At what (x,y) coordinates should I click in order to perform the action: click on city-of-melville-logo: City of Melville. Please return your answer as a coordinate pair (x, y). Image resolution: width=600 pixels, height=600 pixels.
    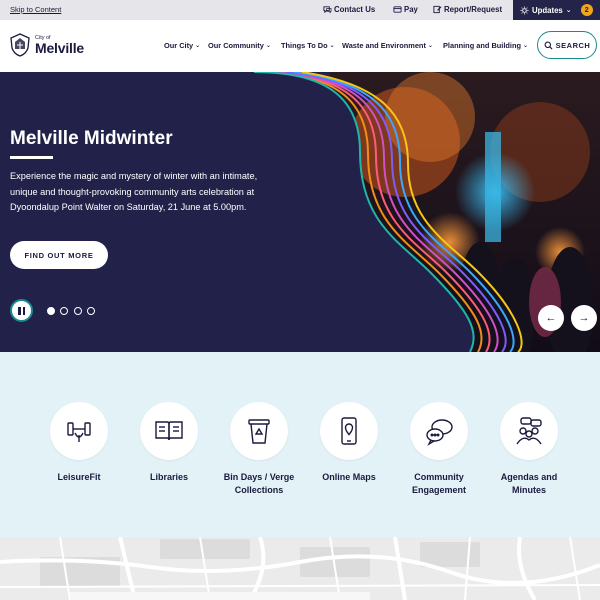
    Looking at the image, I should click on (46, 45).